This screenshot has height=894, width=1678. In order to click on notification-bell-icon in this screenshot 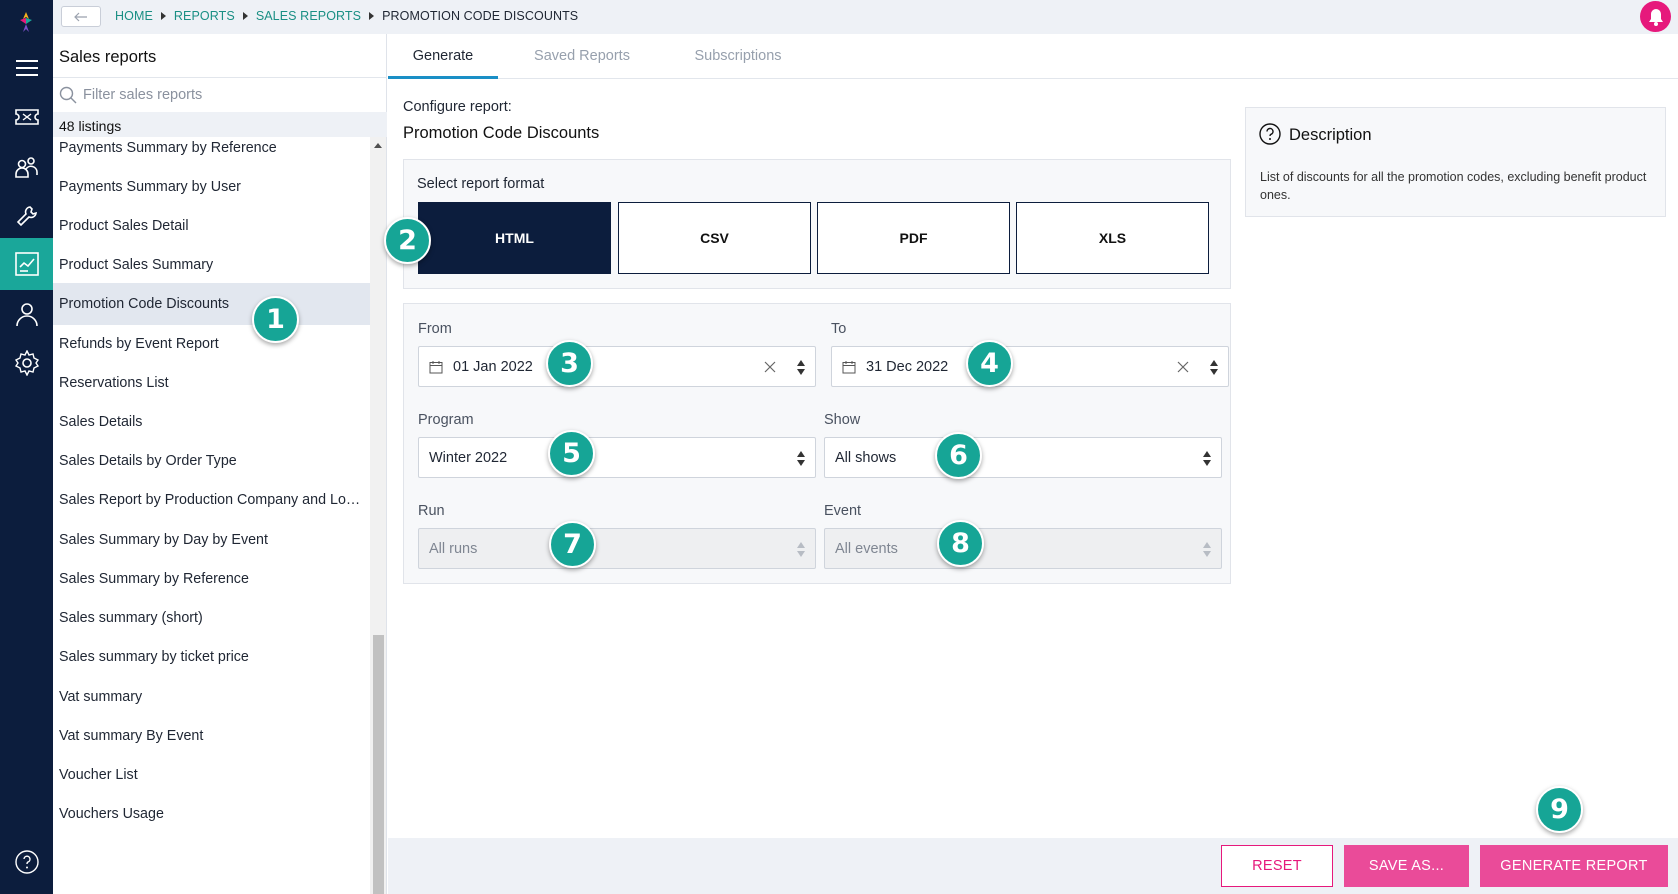, I will do `click(1655, 16)`.